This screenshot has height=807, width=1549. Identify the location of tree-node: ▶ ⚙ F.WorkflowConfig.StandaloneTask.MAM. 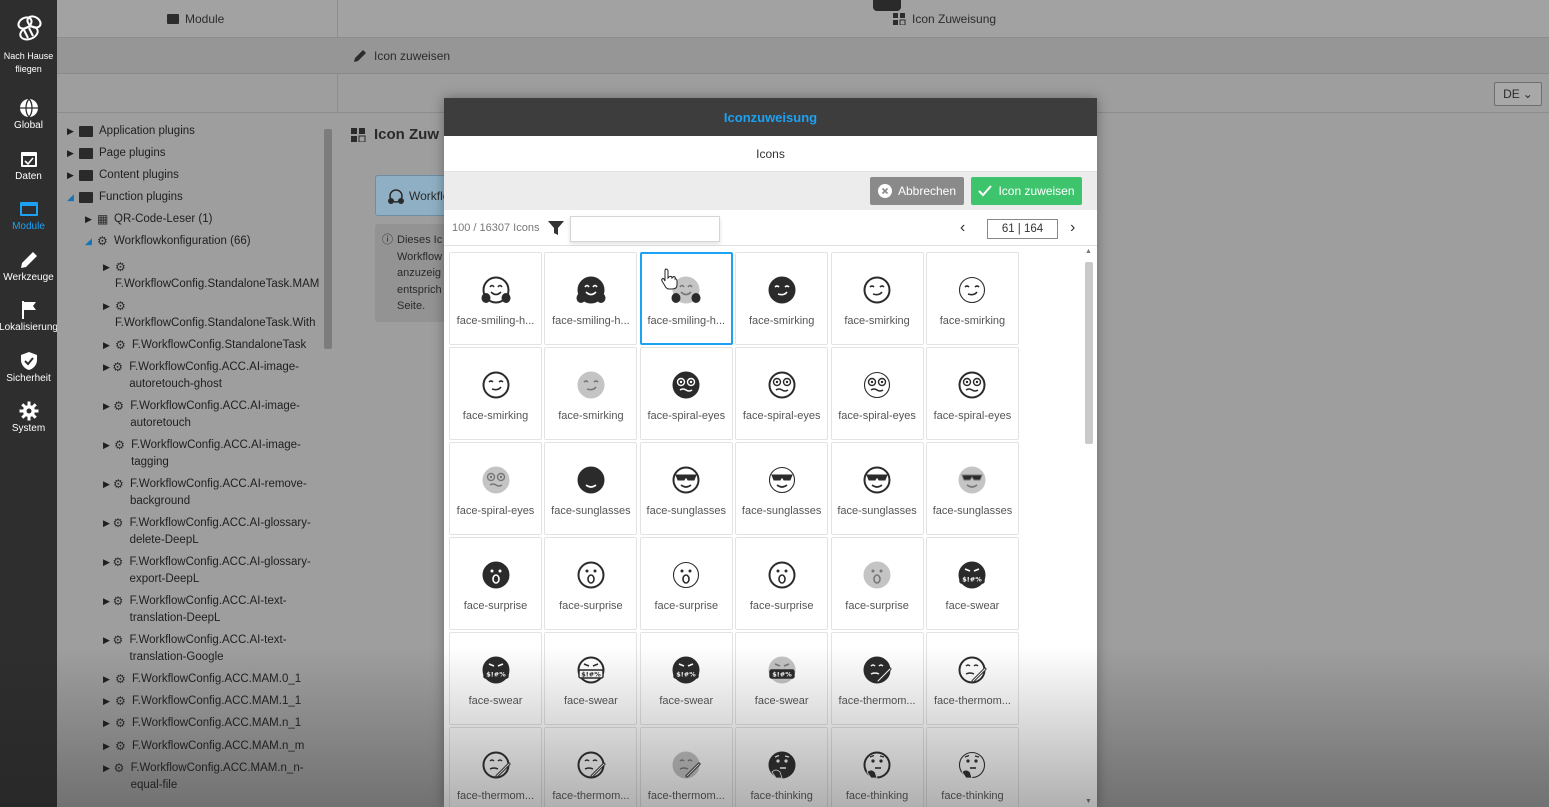
(211, 276).